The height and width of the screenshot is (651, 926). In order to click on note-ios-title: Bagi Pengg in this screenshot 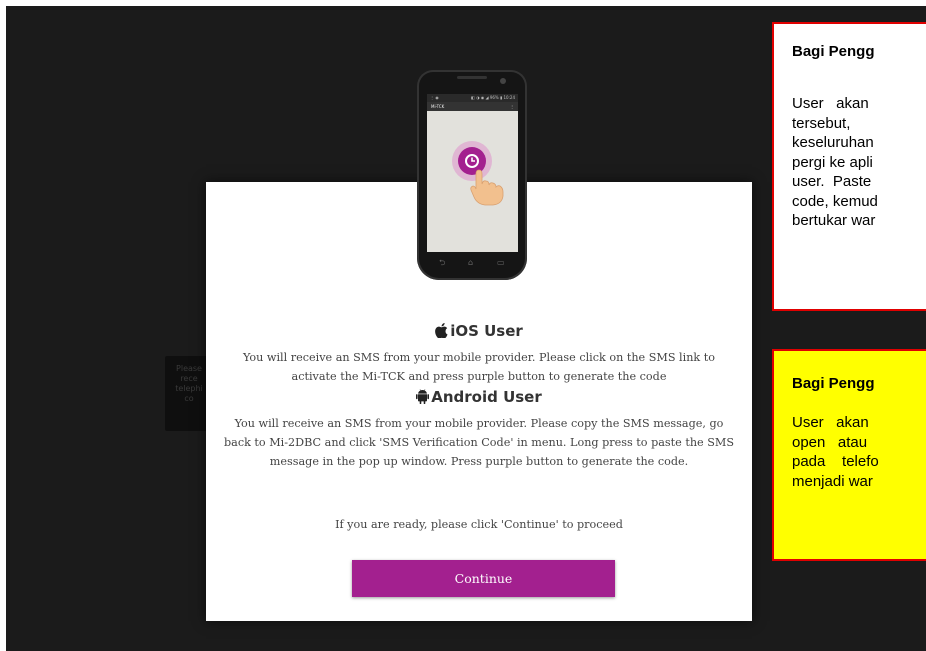, I will do `click(833, 51)`.